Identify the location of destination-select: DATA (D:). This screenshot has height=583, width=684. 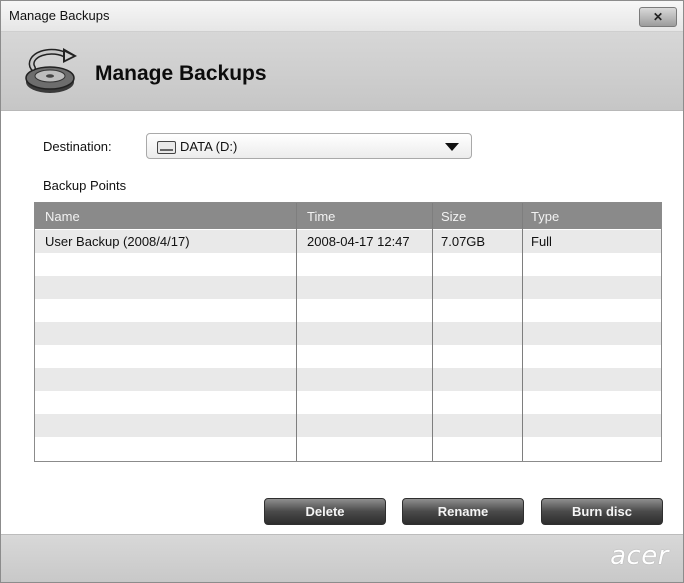
(309, 146).